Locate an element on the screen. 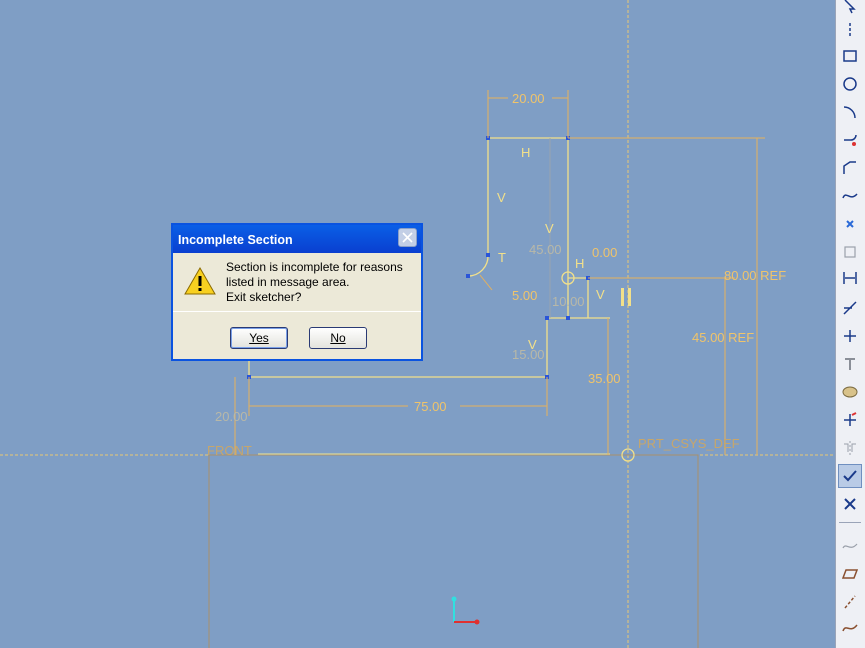 The image size is (865, 648). front-plane-label: FRONT is located at coordinates (229, 450).